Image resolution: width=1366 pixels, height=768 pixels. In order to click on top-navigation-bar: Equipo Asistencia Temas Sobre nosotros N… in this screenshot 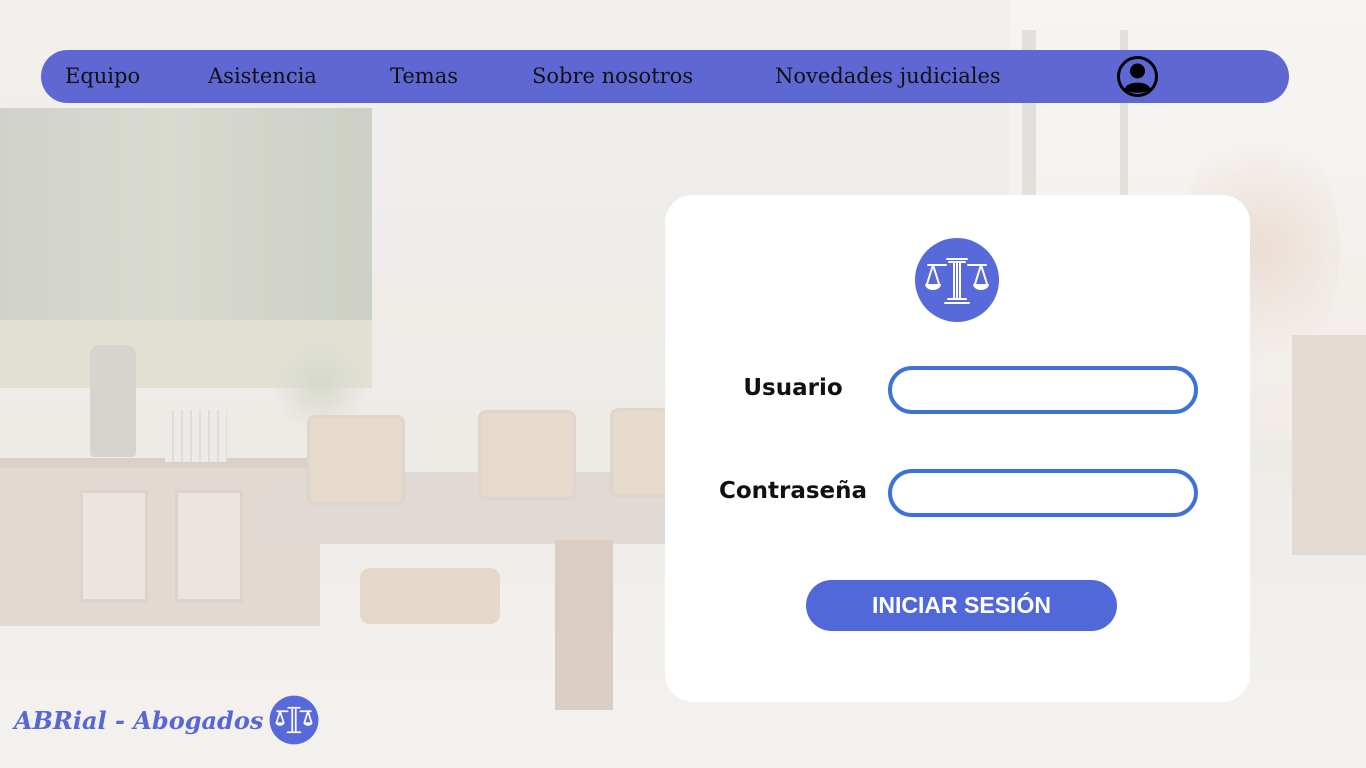, I will do `click(665, 76)`.